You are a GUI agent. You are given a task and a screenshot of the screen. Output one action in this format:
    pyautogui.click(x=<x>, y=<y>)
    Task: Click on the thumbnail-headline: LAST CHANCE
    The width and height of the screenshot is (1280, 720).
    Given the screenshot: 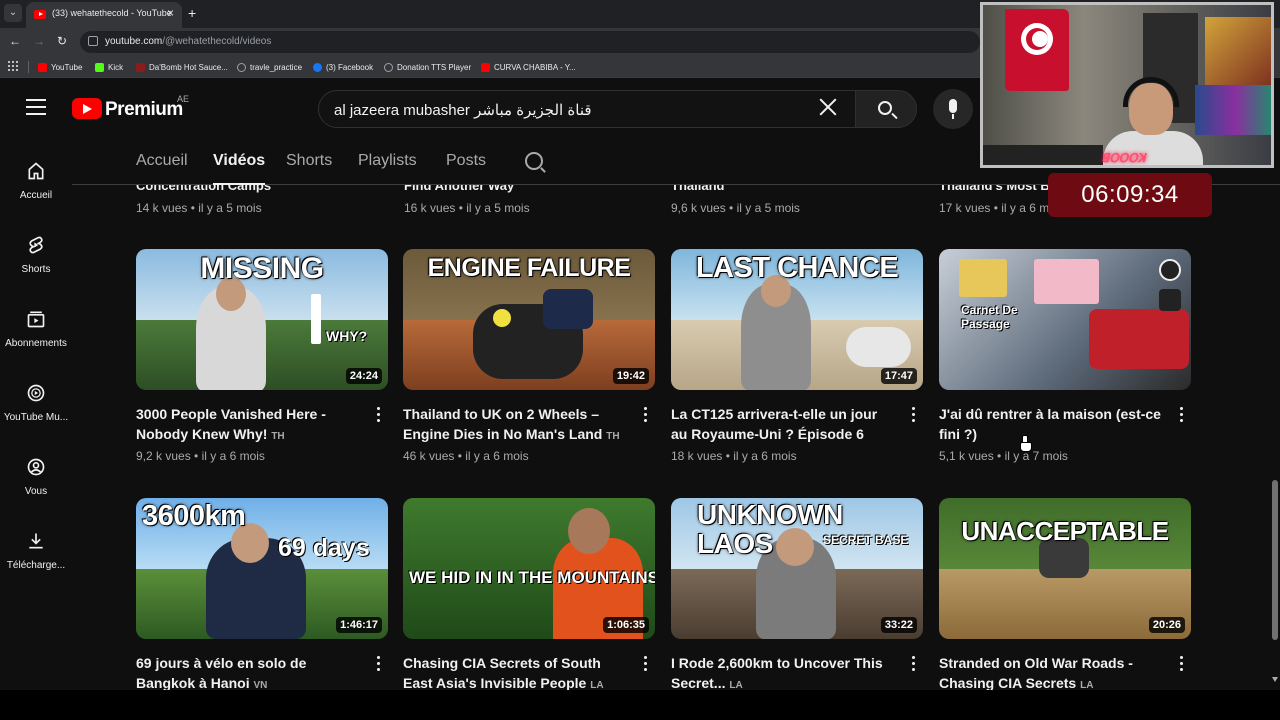 What is the action you would take?
    pyautogui.click(x=797, y=268)
    